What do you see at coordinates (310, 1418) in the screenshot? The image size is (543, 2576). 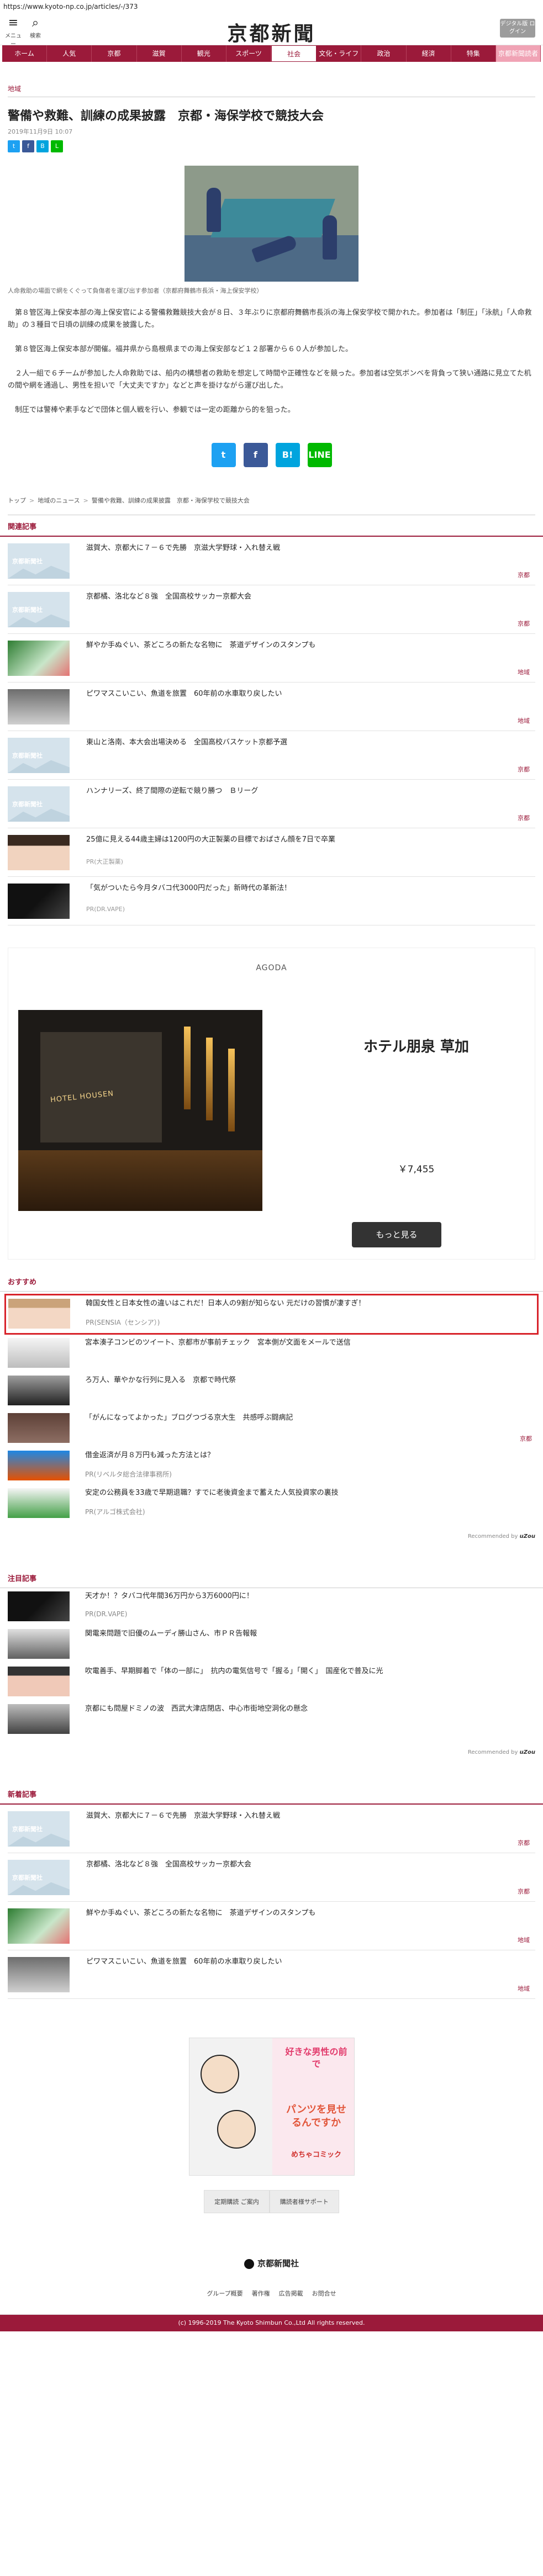 I see `list-item-title: 「がんになってよかった」ブログつづる京大生 共感呼ぶ闘病記` at bounding box center [310, 1418].